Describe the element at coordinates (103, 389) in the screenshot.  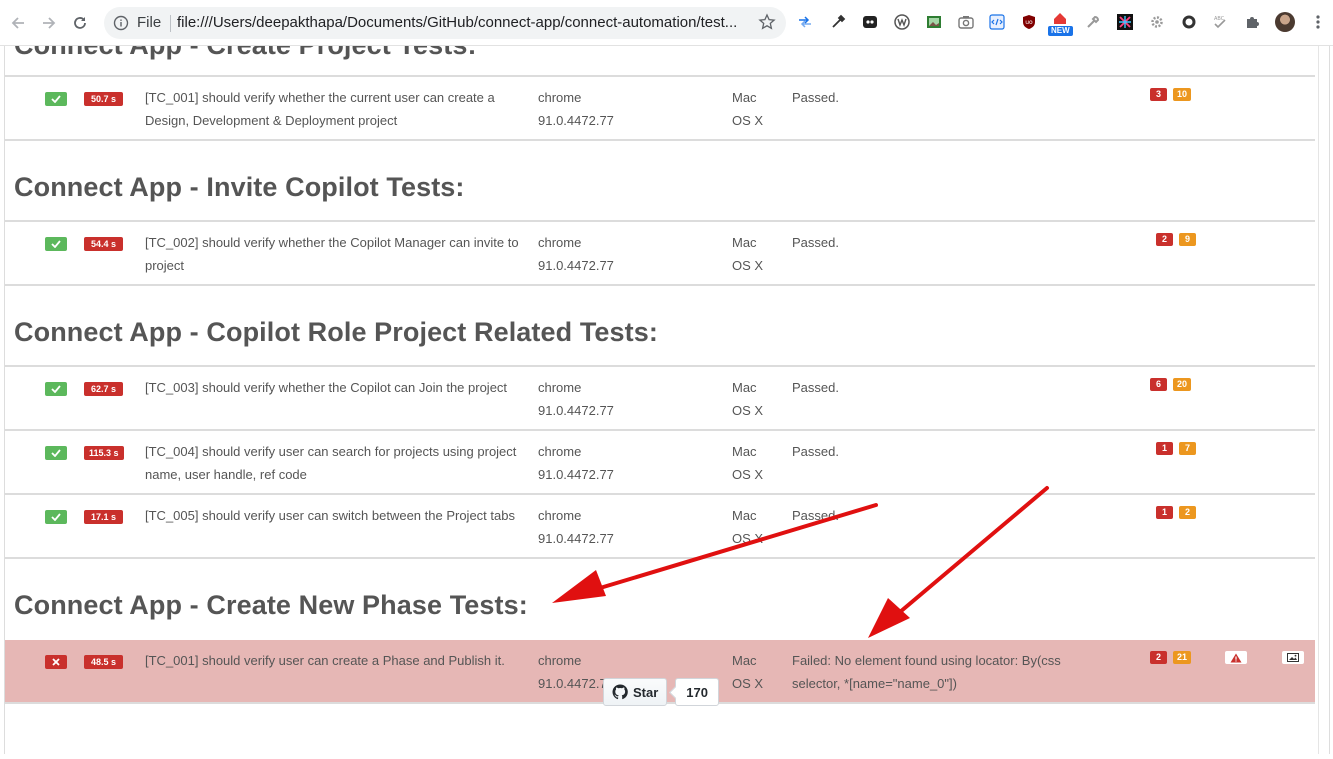
I see `duration-badge: 62.7 s` at that location.